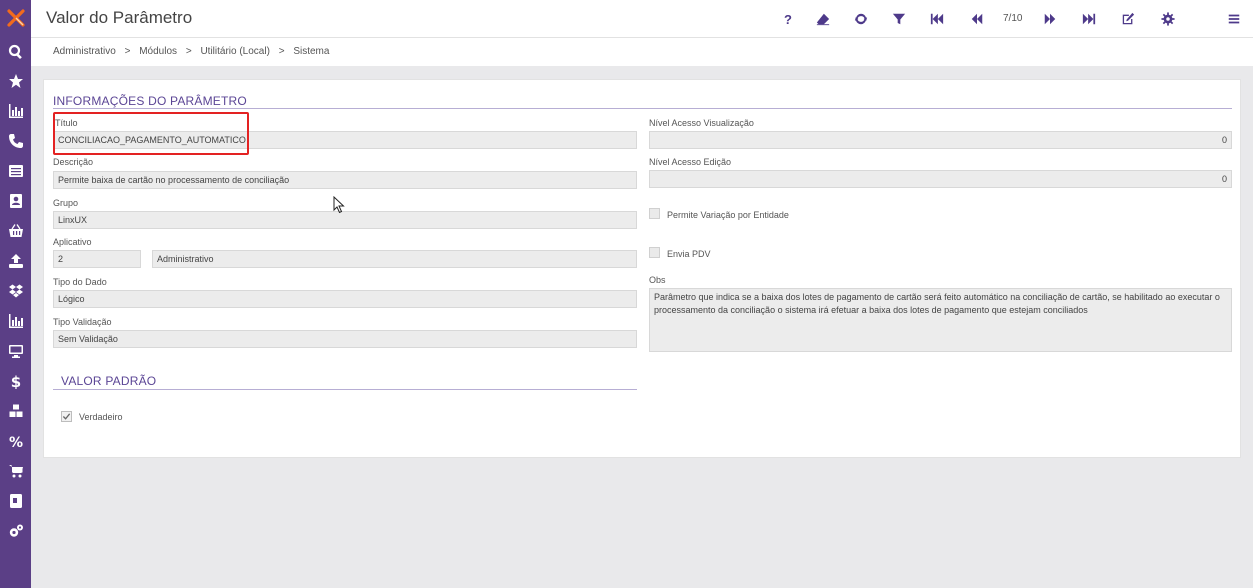 The image size is (1253, 588). Describe the element at coordinates (1013, 18) in the screenshot. I see `record-counter: 7/10` at that location.